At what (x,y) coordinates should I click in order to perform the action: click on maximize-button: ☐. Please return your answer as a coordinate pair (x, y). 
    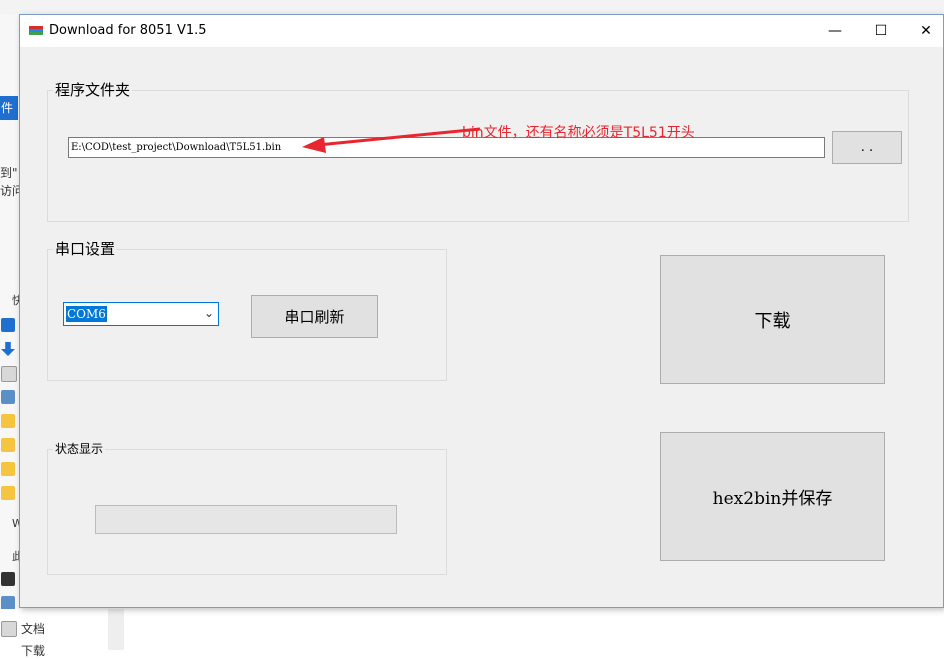
    Looking at the image, I should click on (881, 31).